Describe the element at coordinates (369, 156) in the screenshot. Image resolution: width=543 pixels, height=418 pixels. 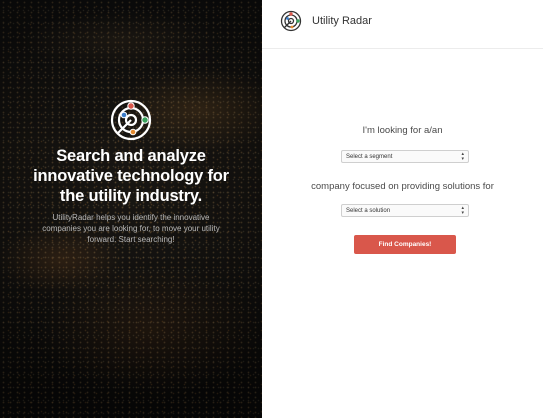
I see `segment-select-value: Select a segment` at that location.